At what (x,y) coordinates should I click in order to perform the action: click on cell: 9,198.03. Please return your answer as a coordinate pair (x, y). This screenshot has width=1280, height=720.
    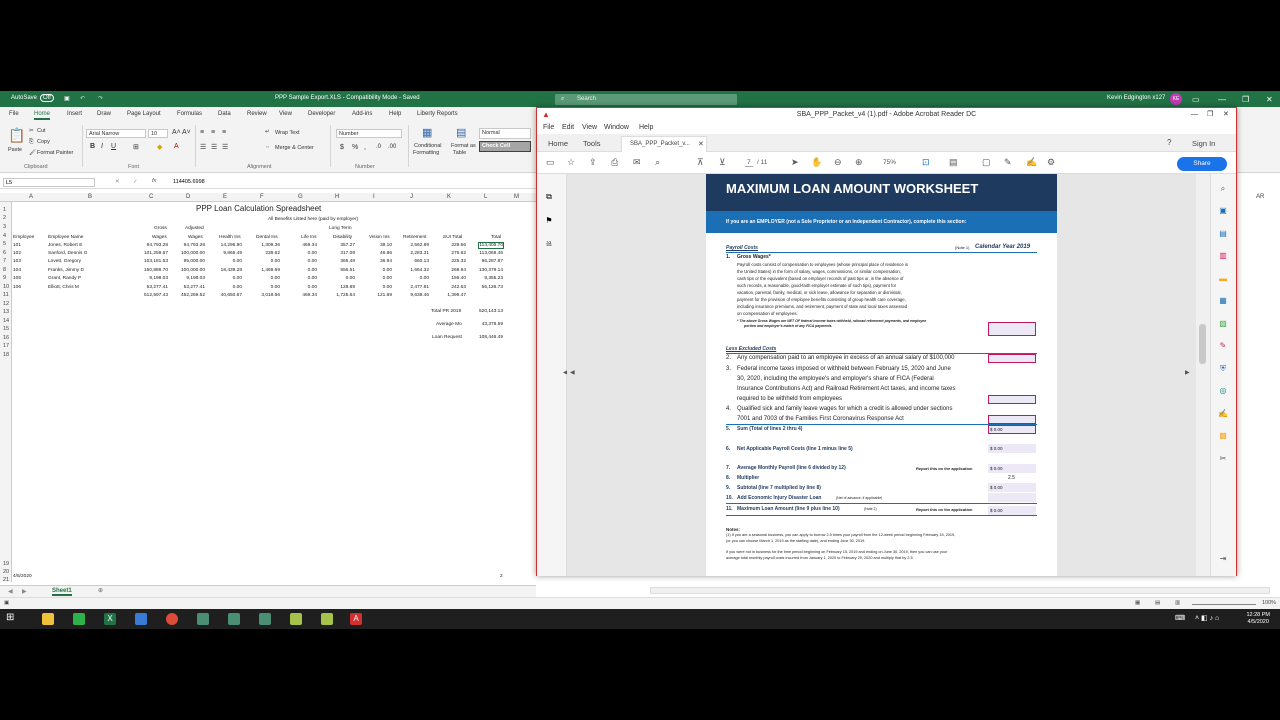
    Looking at the image, I should click on (195, 278).